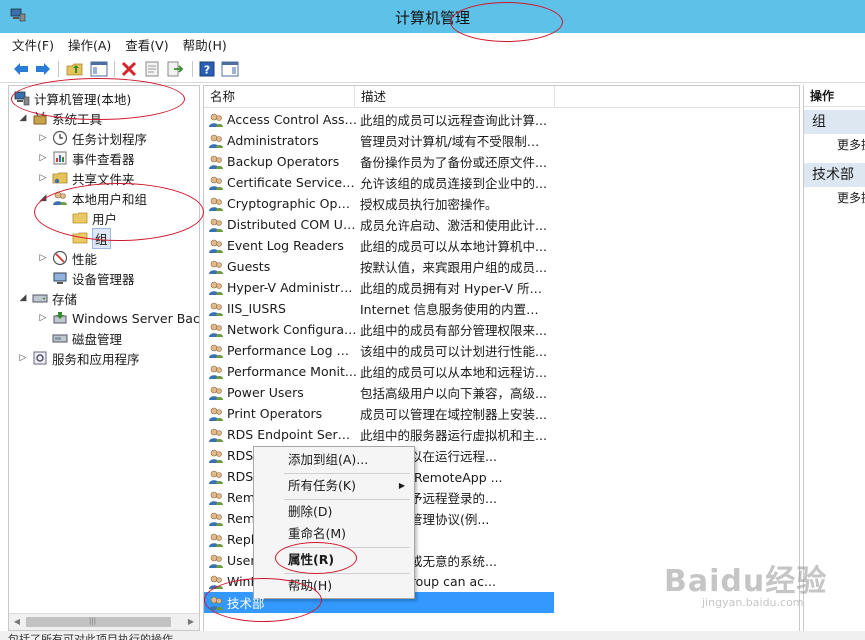 The height and width of the screenshot is (640, 865). I want to click on menu-item-delete: 删除(D), so click(334, 512).